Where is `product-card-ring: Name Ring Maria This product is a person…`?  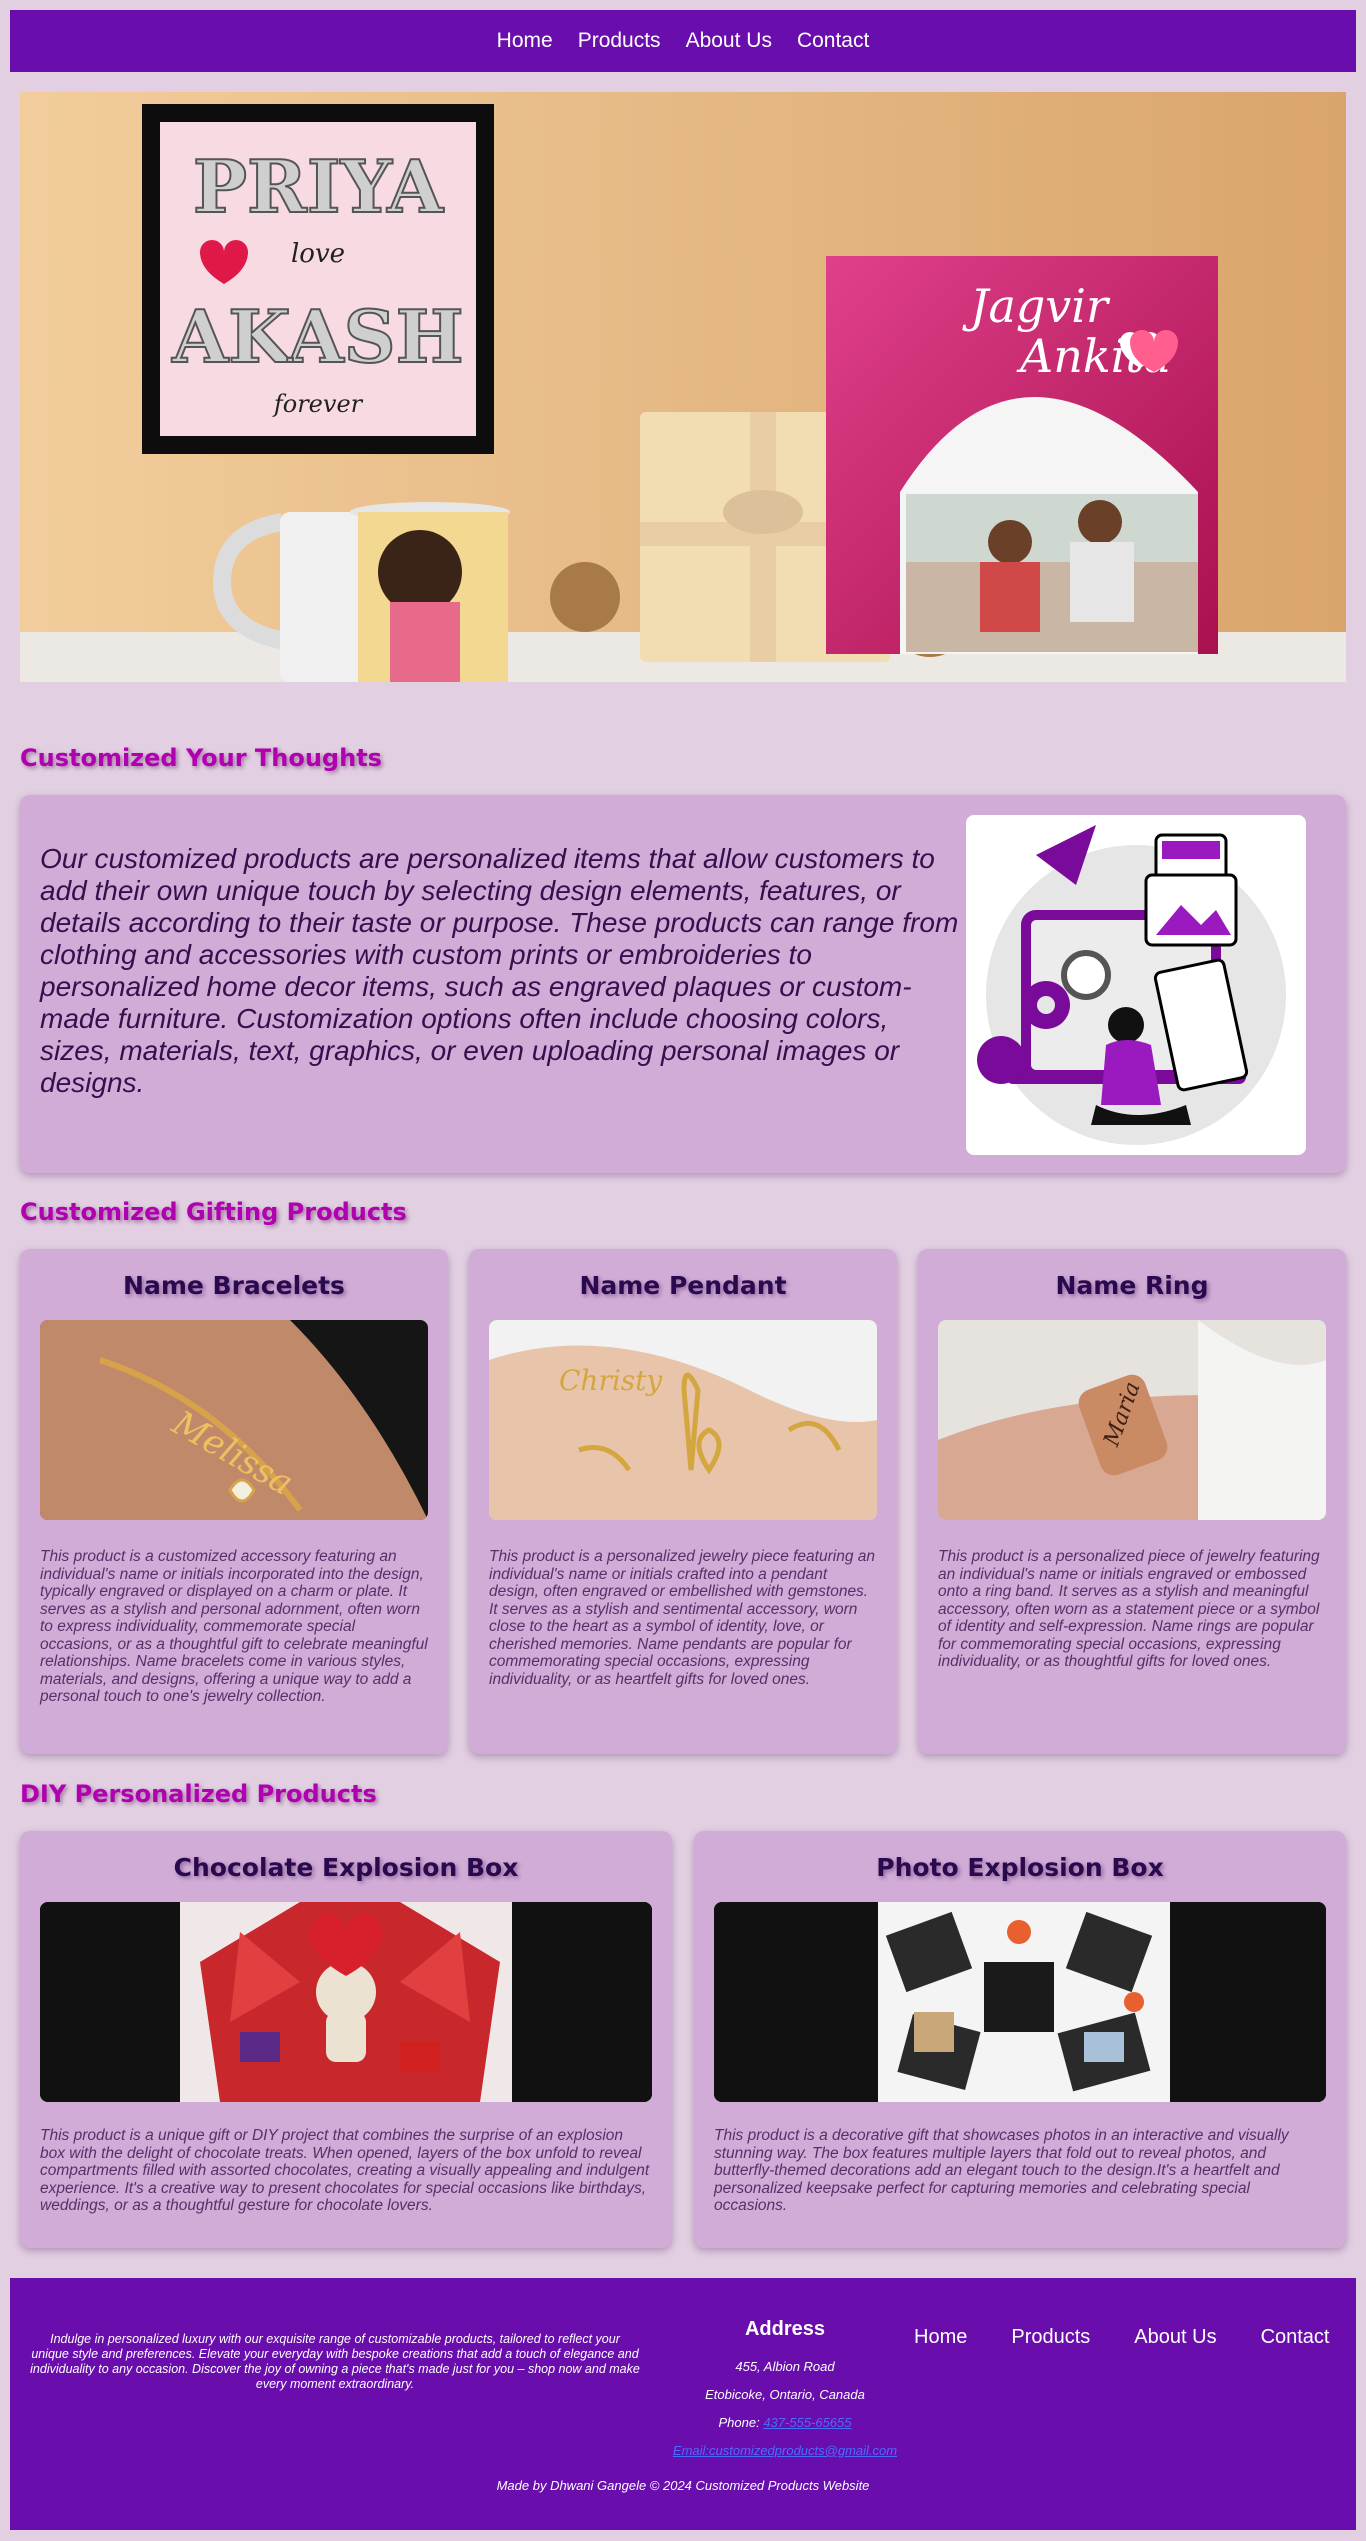 product-card-ring: Name Ring Maria This product is a person… is located at coordinates (1132, 1501).